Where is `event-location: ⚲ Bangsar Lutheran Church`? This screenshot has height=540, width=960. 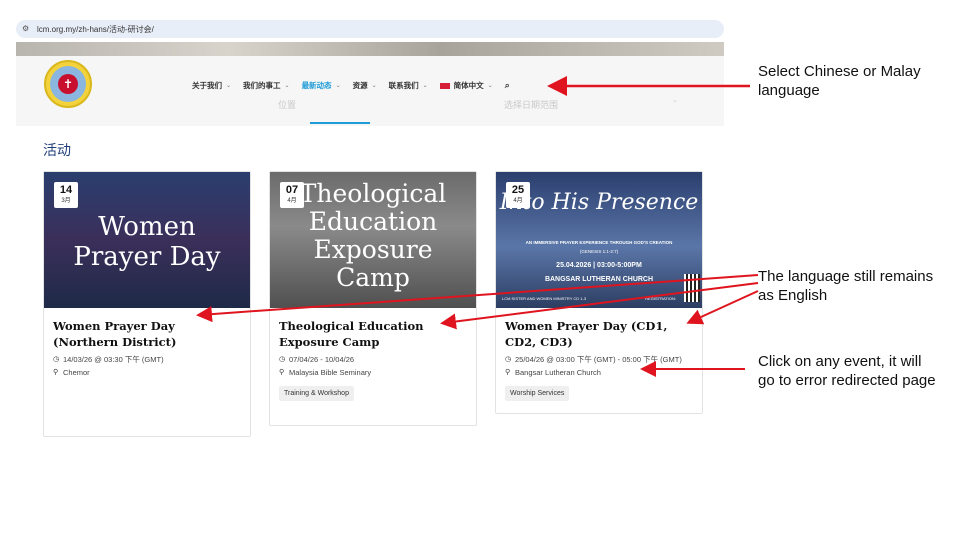 event-location: ⚲ Bangsar Lutheran Church is located at coordinates (599, 373).